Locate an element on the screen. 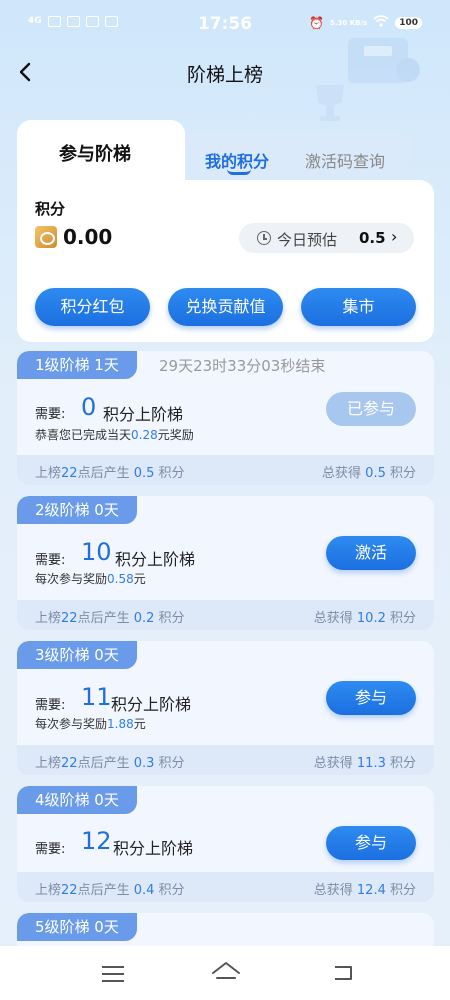  market-button: 集市 is located at coordinates (358, 307).